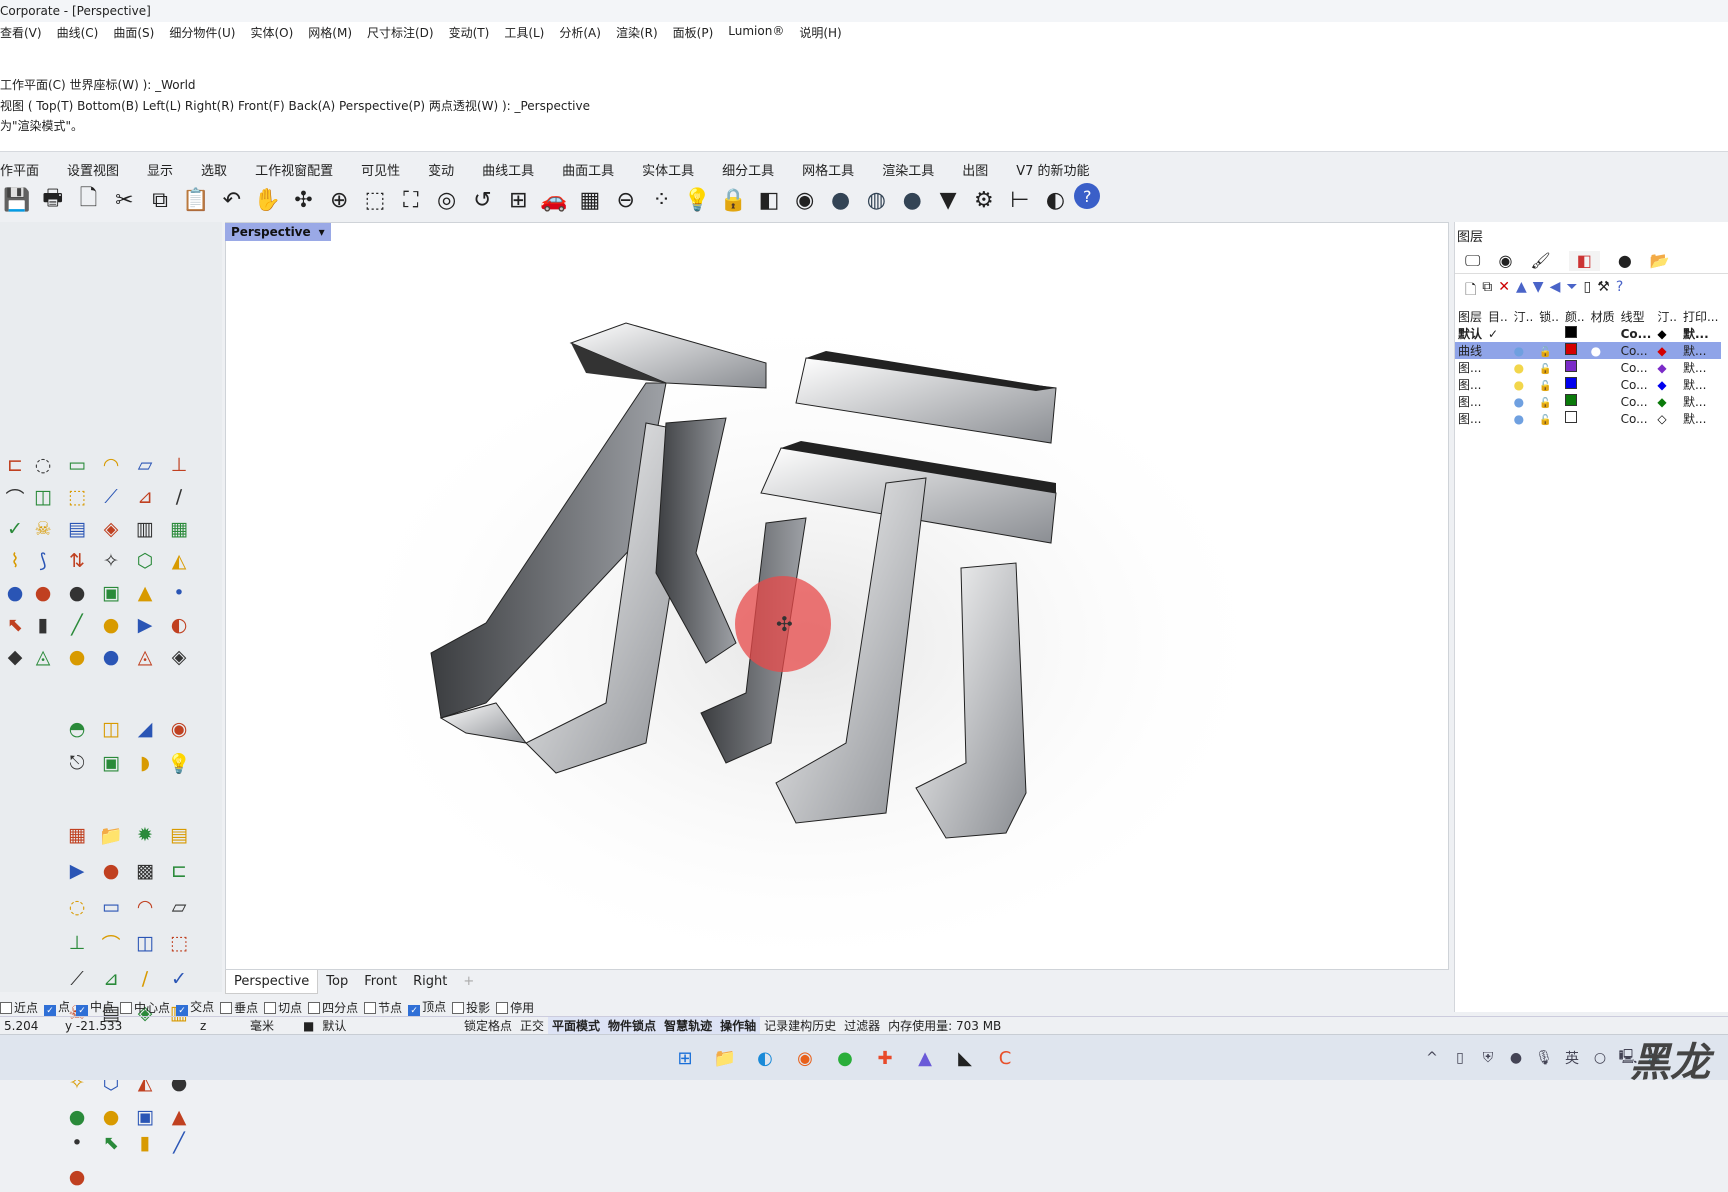  Describe the element at coordinates (845, 1058) in the screenshot. I see `wechat-icon: ●` at that location.